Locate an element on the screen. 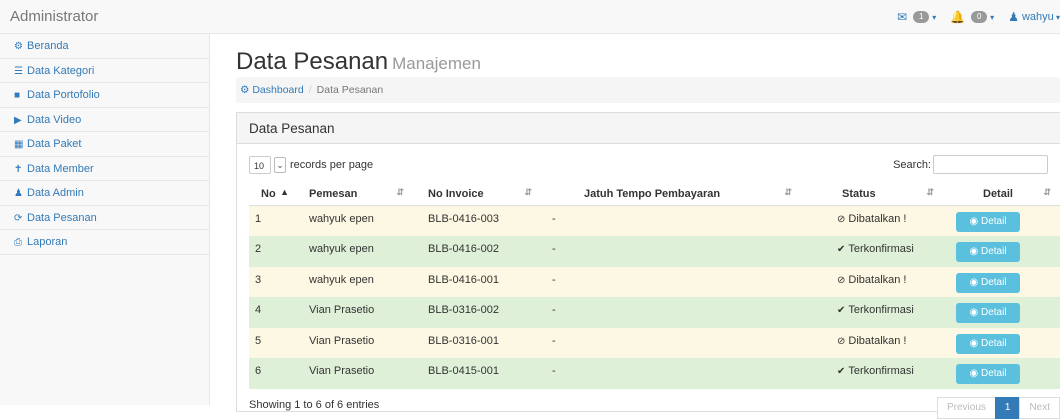 This screenshot has height=419, width=1060. messages-dropdown: ✉ 1 ▾ is located at coordinates (916, 17).